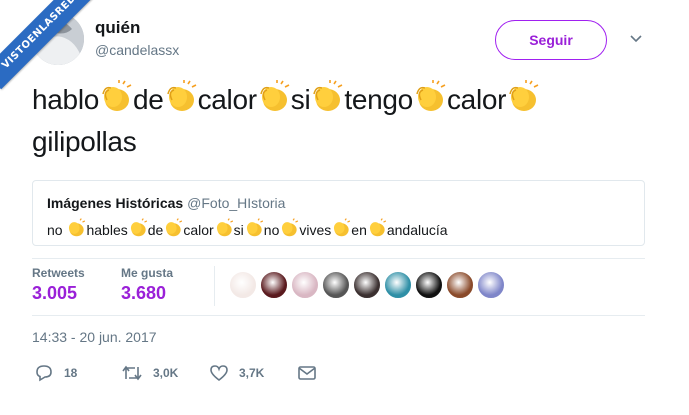 Image resolution: width=689 pixels, height=415 pixels. Describe the element at coordinates (636, 39) in the screenshot. I see `chevron-down-icon` at that location.